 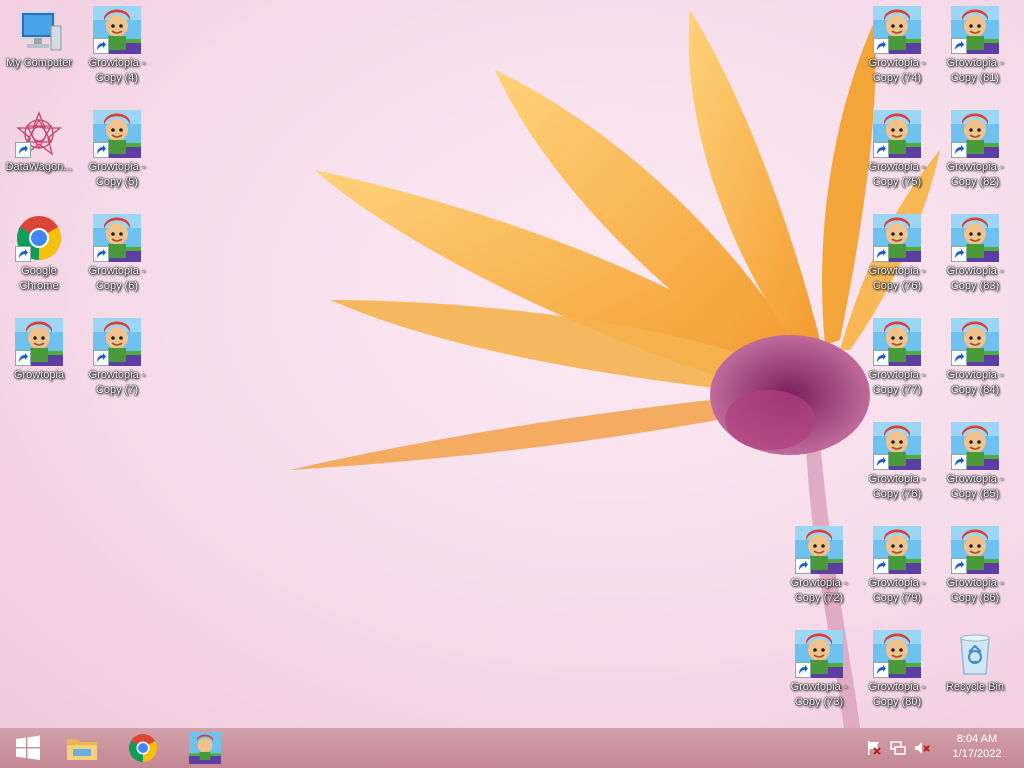 I want to click on desktop-icon-label: Growtopia, so click(x=39, y=375).